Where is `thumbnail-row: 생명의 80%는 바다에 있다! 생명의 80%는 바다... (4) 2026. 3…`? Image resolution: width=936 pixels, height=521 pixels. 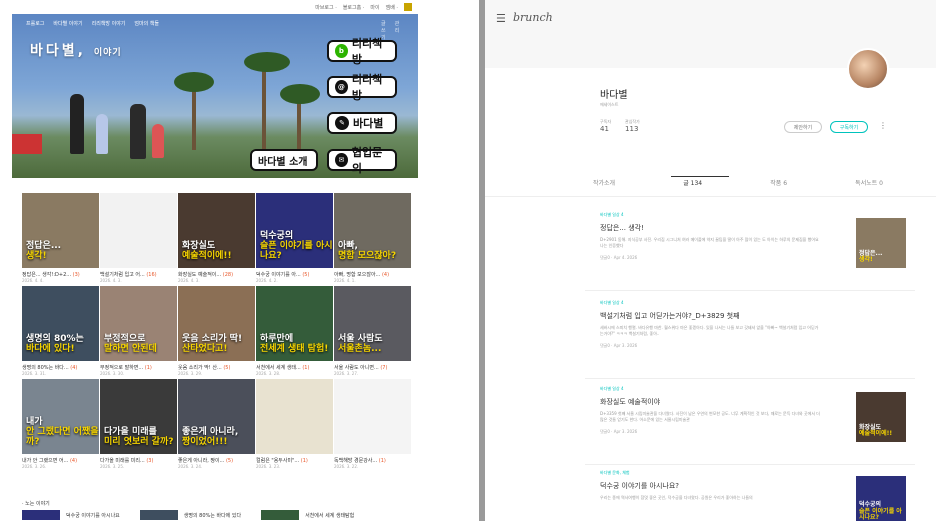 thumbnail-row: 생명의 80%는 바다에 있다! 생명의 80%는 바다... (4) 2026. 3… is located at coordinates (217, 331).